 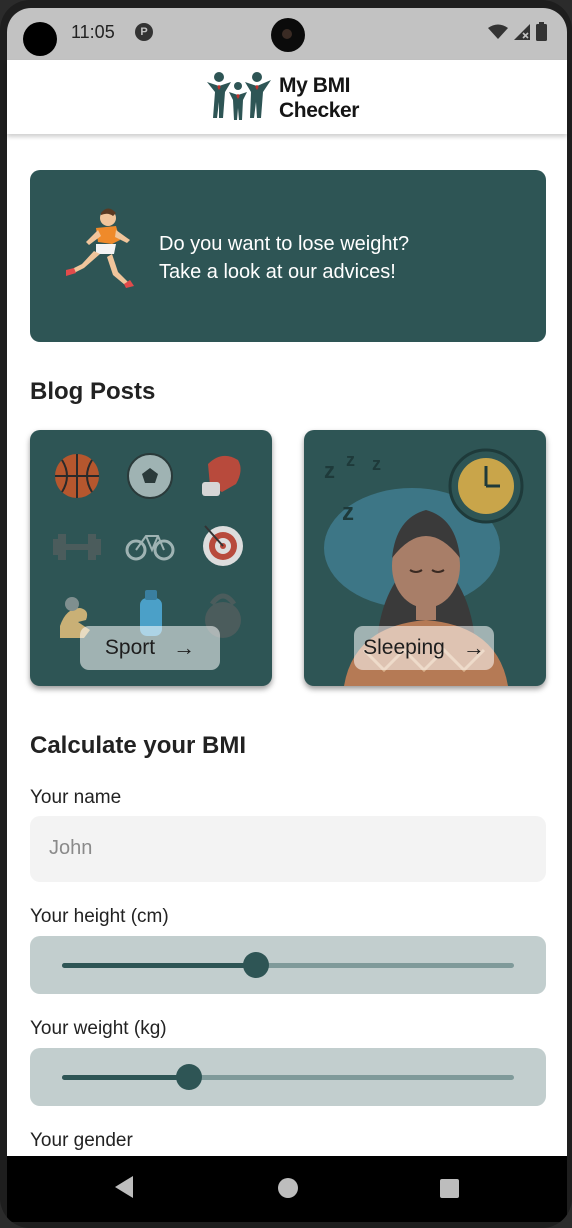 What do you see at coordinates (449, 1188) in the screenshot?
I see `recents-icon` at bounding box center [449, 1188].